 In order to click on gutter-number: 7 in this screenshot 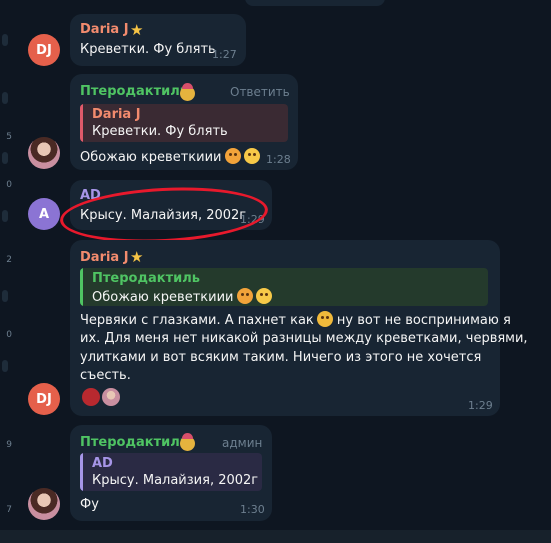, I will do `click(9, 510)`.